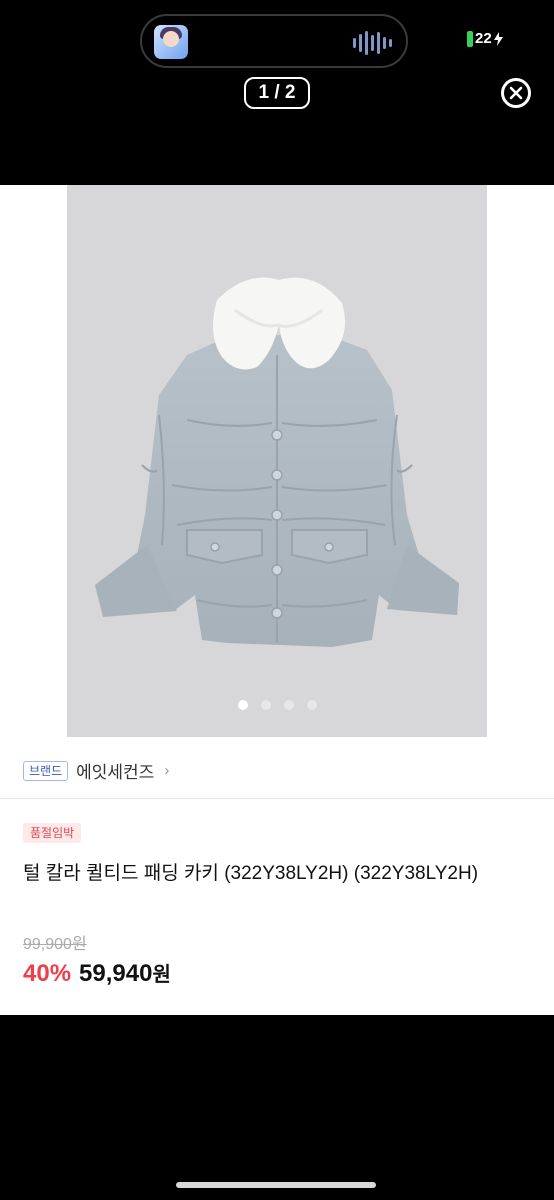 This screenshot has height=1200, width=554. I want to click on discount-rate: 40%, so click(47, 973).